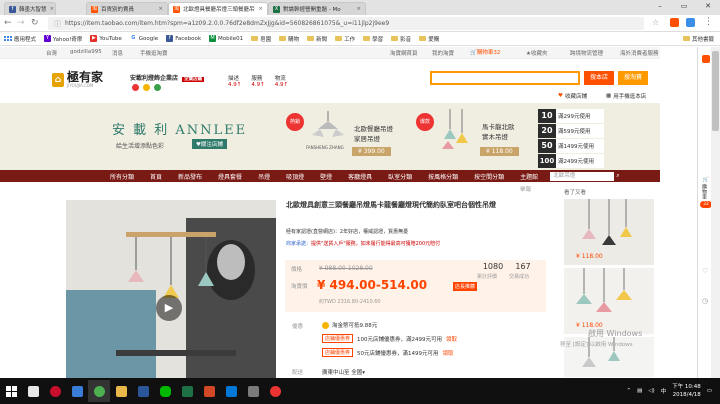  Describe the element at coordinates (226, 38) in the screenshot. I see `bookmark-item: M Mobile01` at that location.